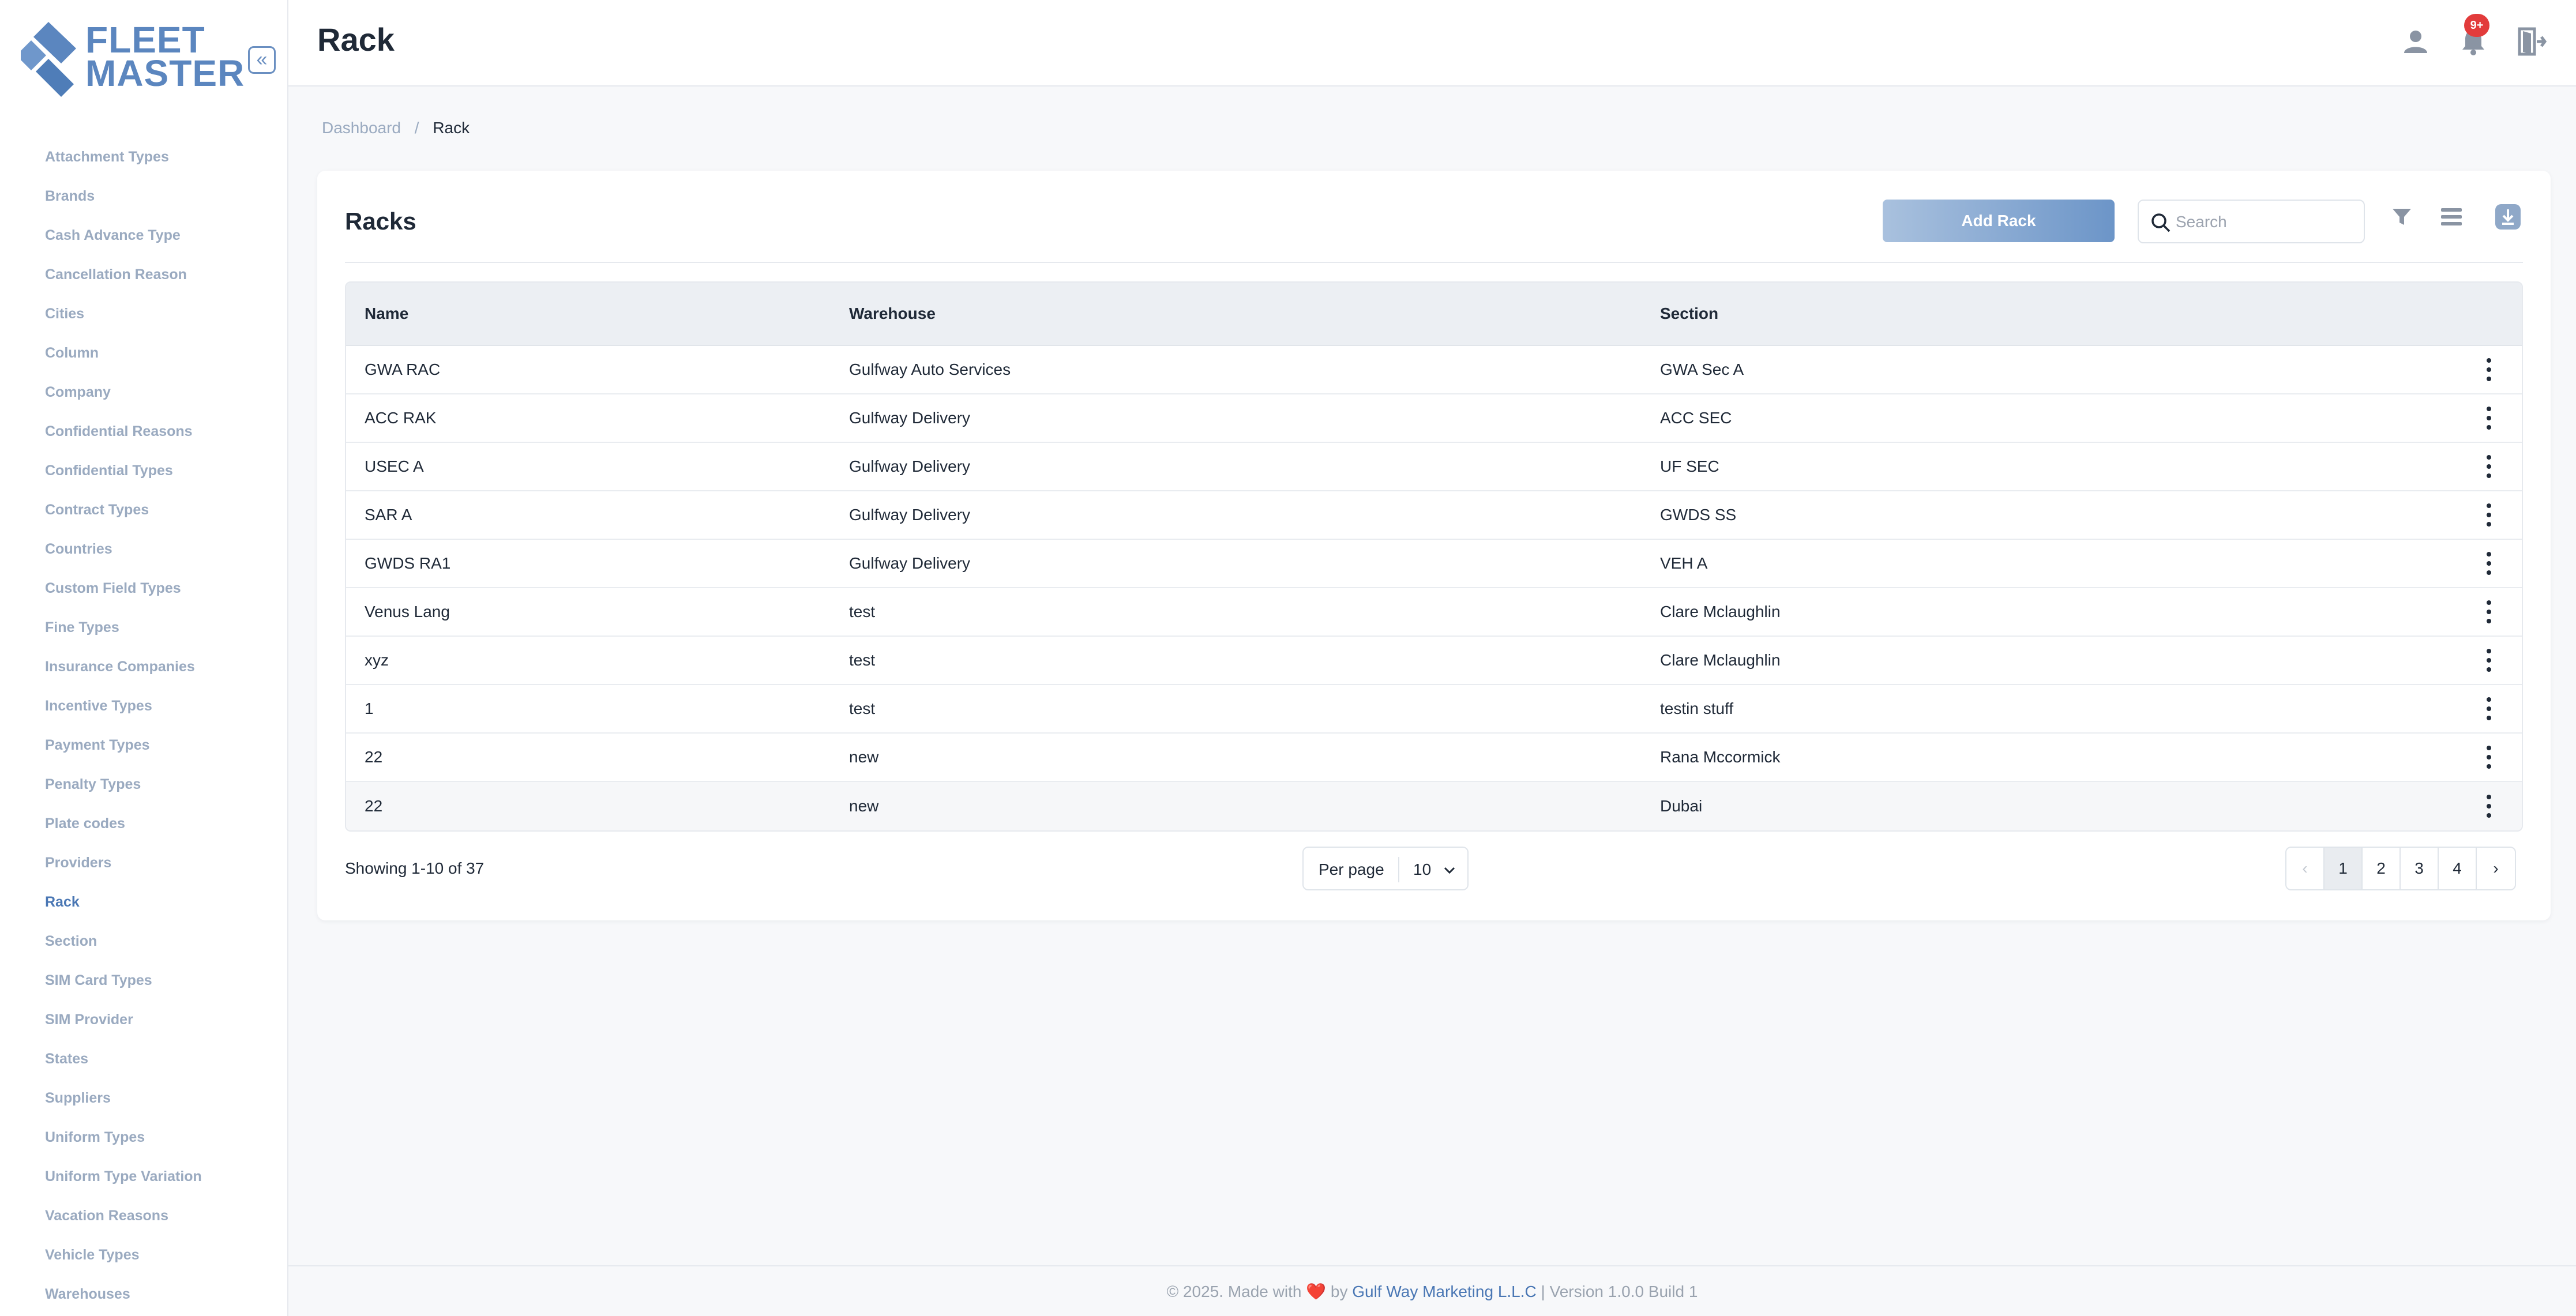 This screenshot has width=2576, height=1316. Describe the element at coordinates (144, 705) in the screenshot. I see `sidebar-item-incentive-types: Incentive Types` at that location.